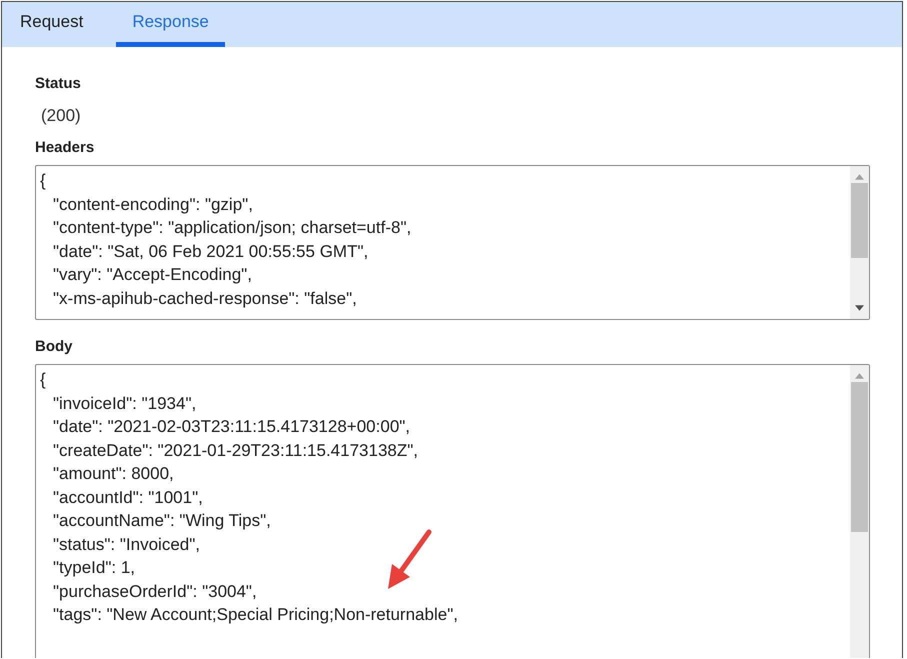 The height and width of the screenshot is (659, 907). I want to click on tab: Request, so click(52, 24).